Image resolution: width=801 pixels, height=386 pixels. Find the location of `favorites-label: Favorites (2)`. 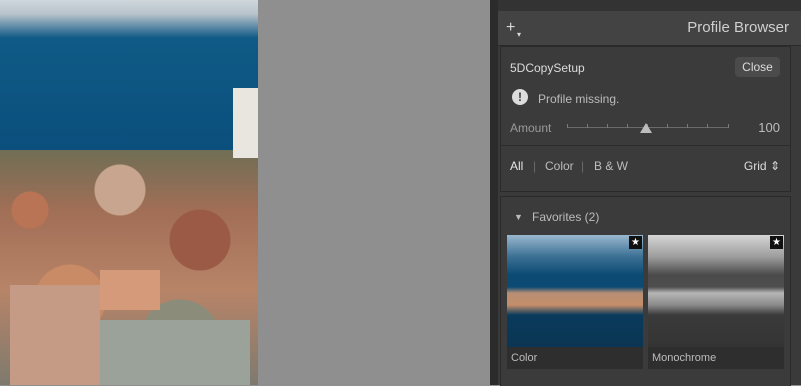

favorites-label: Favorites (2) is located at coordinates (565, 217).